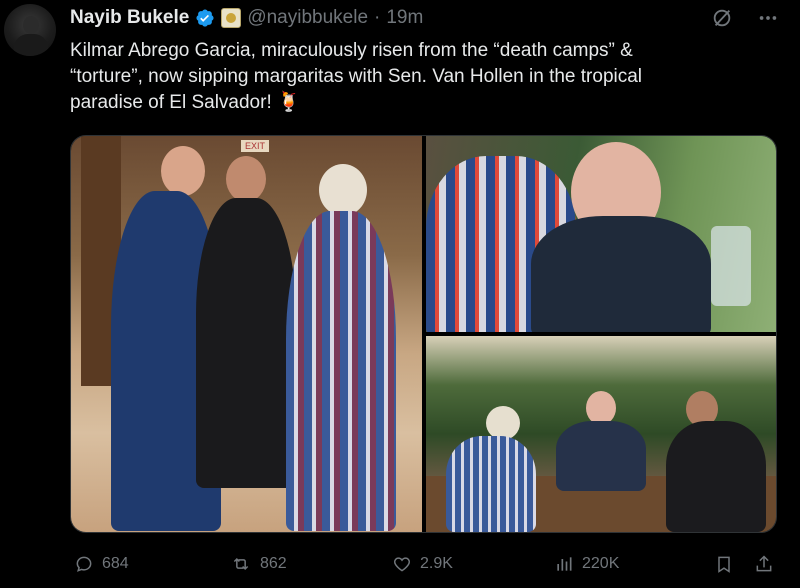 The height and width of the screenshot is (588, 800). Describe the element at coordinates (491, 484) in the screenshot. I see `person-plaid` at that location.